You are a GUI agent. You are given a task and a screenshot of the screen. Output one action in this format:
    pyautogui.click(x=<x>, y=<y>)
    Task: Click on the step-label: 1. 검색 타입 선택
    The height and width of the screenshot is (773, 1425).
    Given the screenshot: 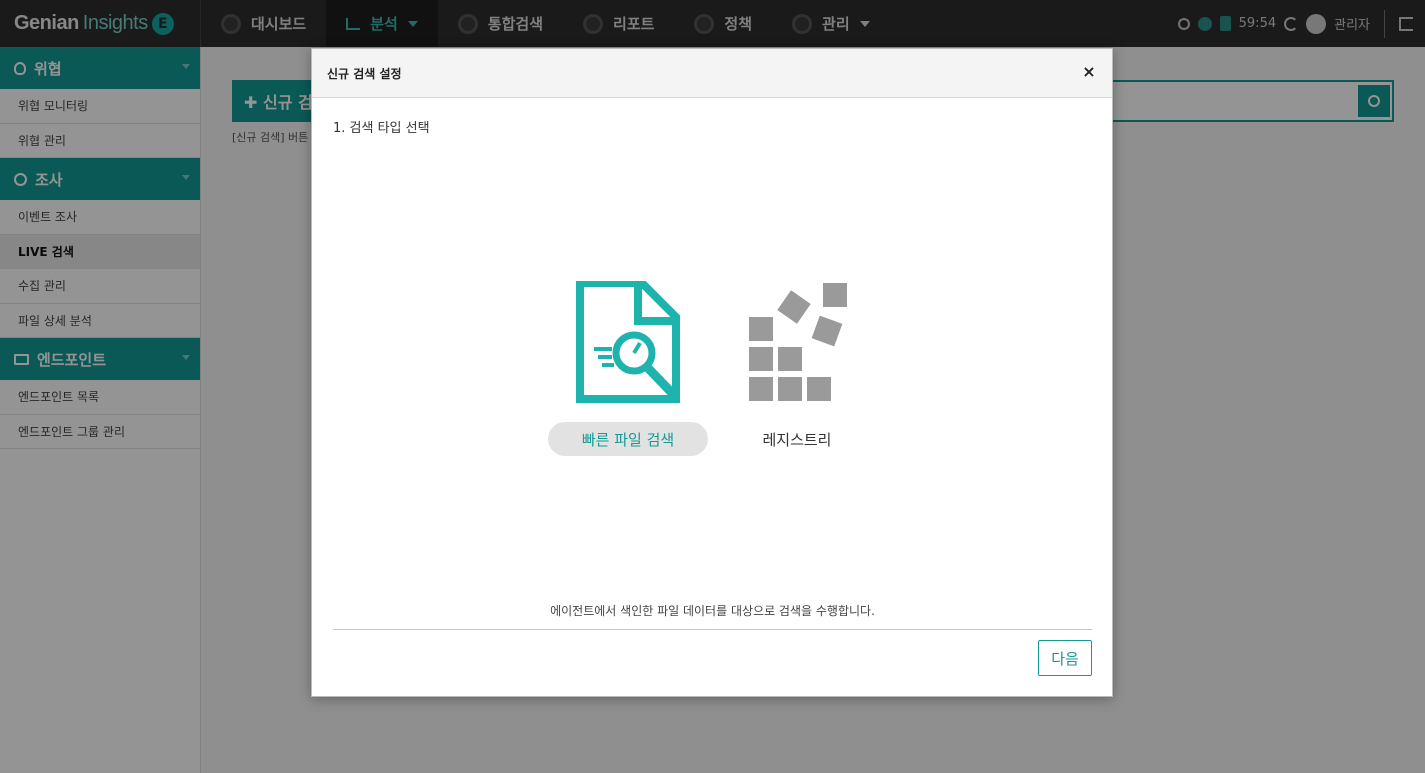 What is the action you would take?
    pyautogui.click(x=381, y=128)
    